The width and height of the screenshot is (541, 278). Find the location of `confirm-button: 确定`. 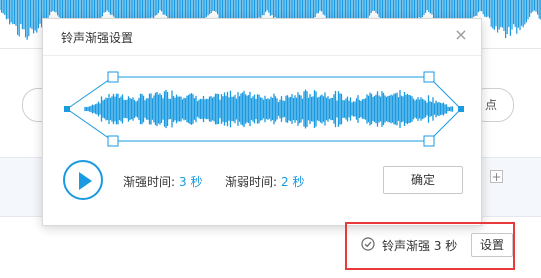

confirm-button: 确定 is located at coordinates (423, 180).